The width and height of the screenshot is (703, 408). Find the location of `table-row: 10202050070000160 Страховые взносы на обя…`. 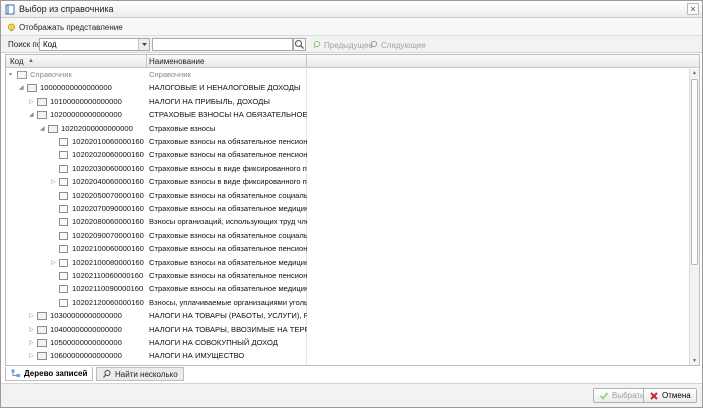

table-row: 10202050070000160 Страховые взносы на обя… is located at coordinates (347, 196).